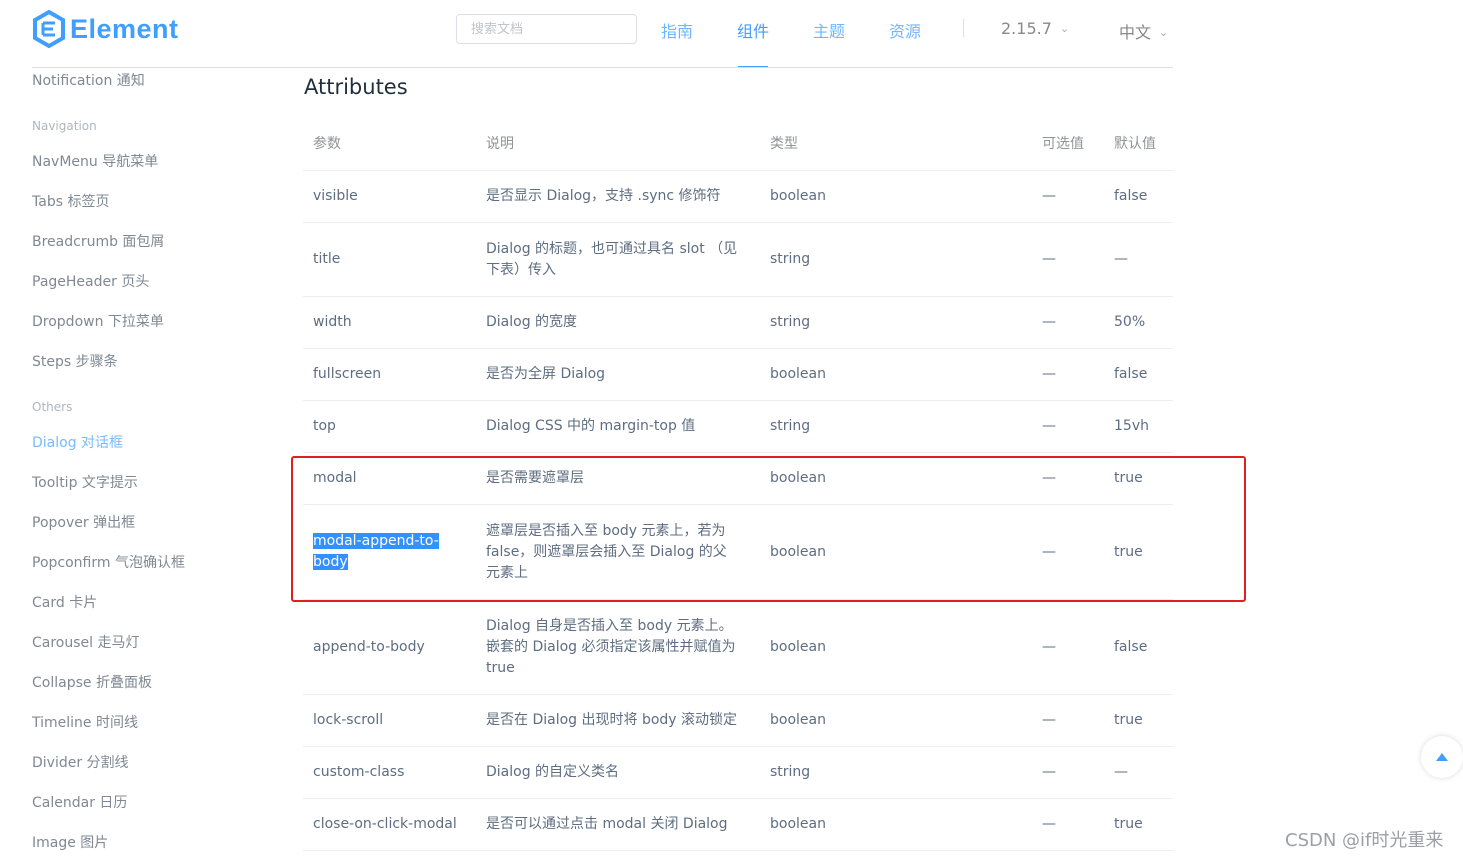  What do you see at coordinates (332, 322) in the screenshot?
I see `param-name: width` at bounding box center [332, 322].